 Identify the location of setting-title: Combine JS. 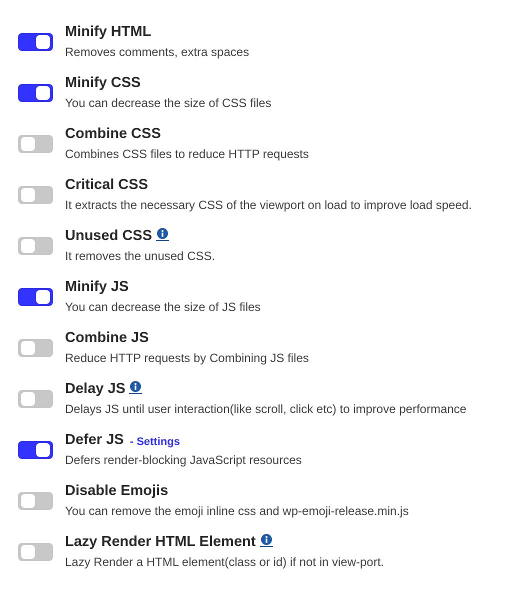
(107, 338).